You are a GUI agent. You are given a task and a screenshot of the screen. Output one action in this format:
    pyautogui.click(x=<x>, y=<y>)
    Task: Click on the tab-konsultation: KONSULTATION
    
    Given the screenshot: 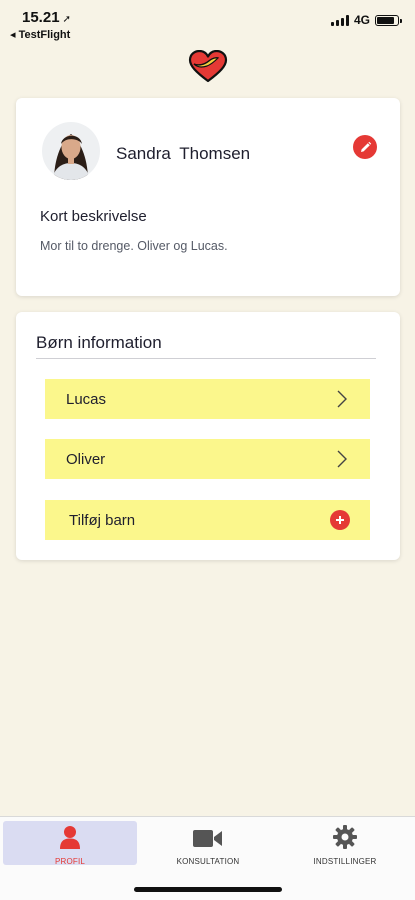 What is the action you would take?
    pyautogui.click(x=208, y=843)
    